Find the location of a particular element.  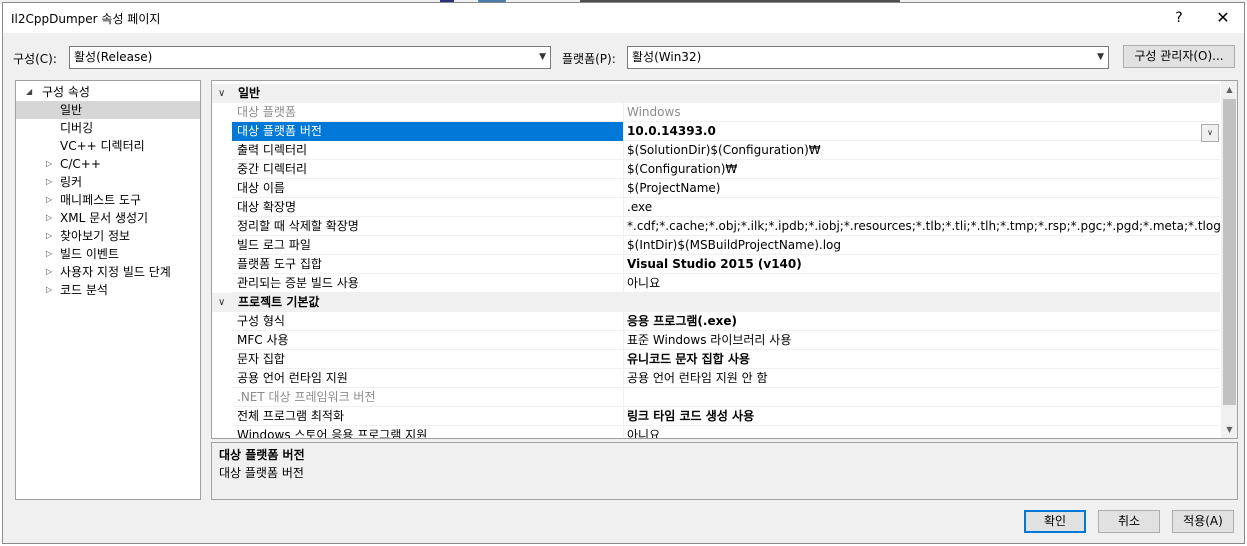

title-bar: Il2CppDumper 속성 페이지 ? ✕ is located at coordinates (623, 18).